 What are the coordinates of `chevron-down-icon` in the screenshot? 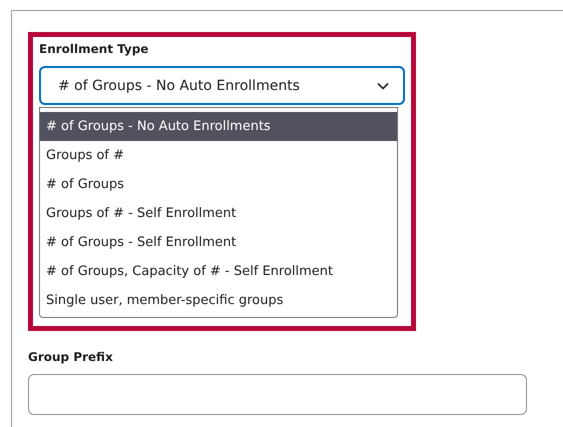 It's located at (383, 86).